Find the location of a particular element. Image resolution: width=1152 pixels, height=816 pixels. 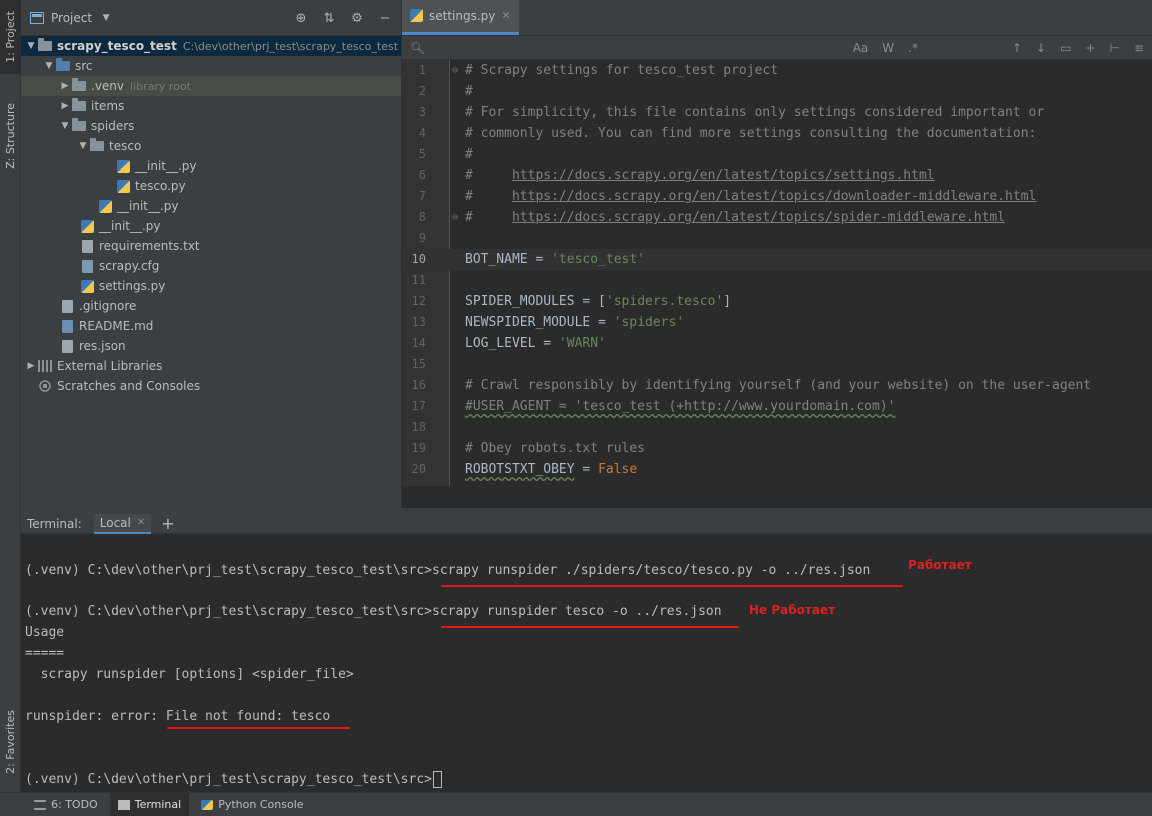

tree-row-file: .gitignore is located at coordinates (211, 306).